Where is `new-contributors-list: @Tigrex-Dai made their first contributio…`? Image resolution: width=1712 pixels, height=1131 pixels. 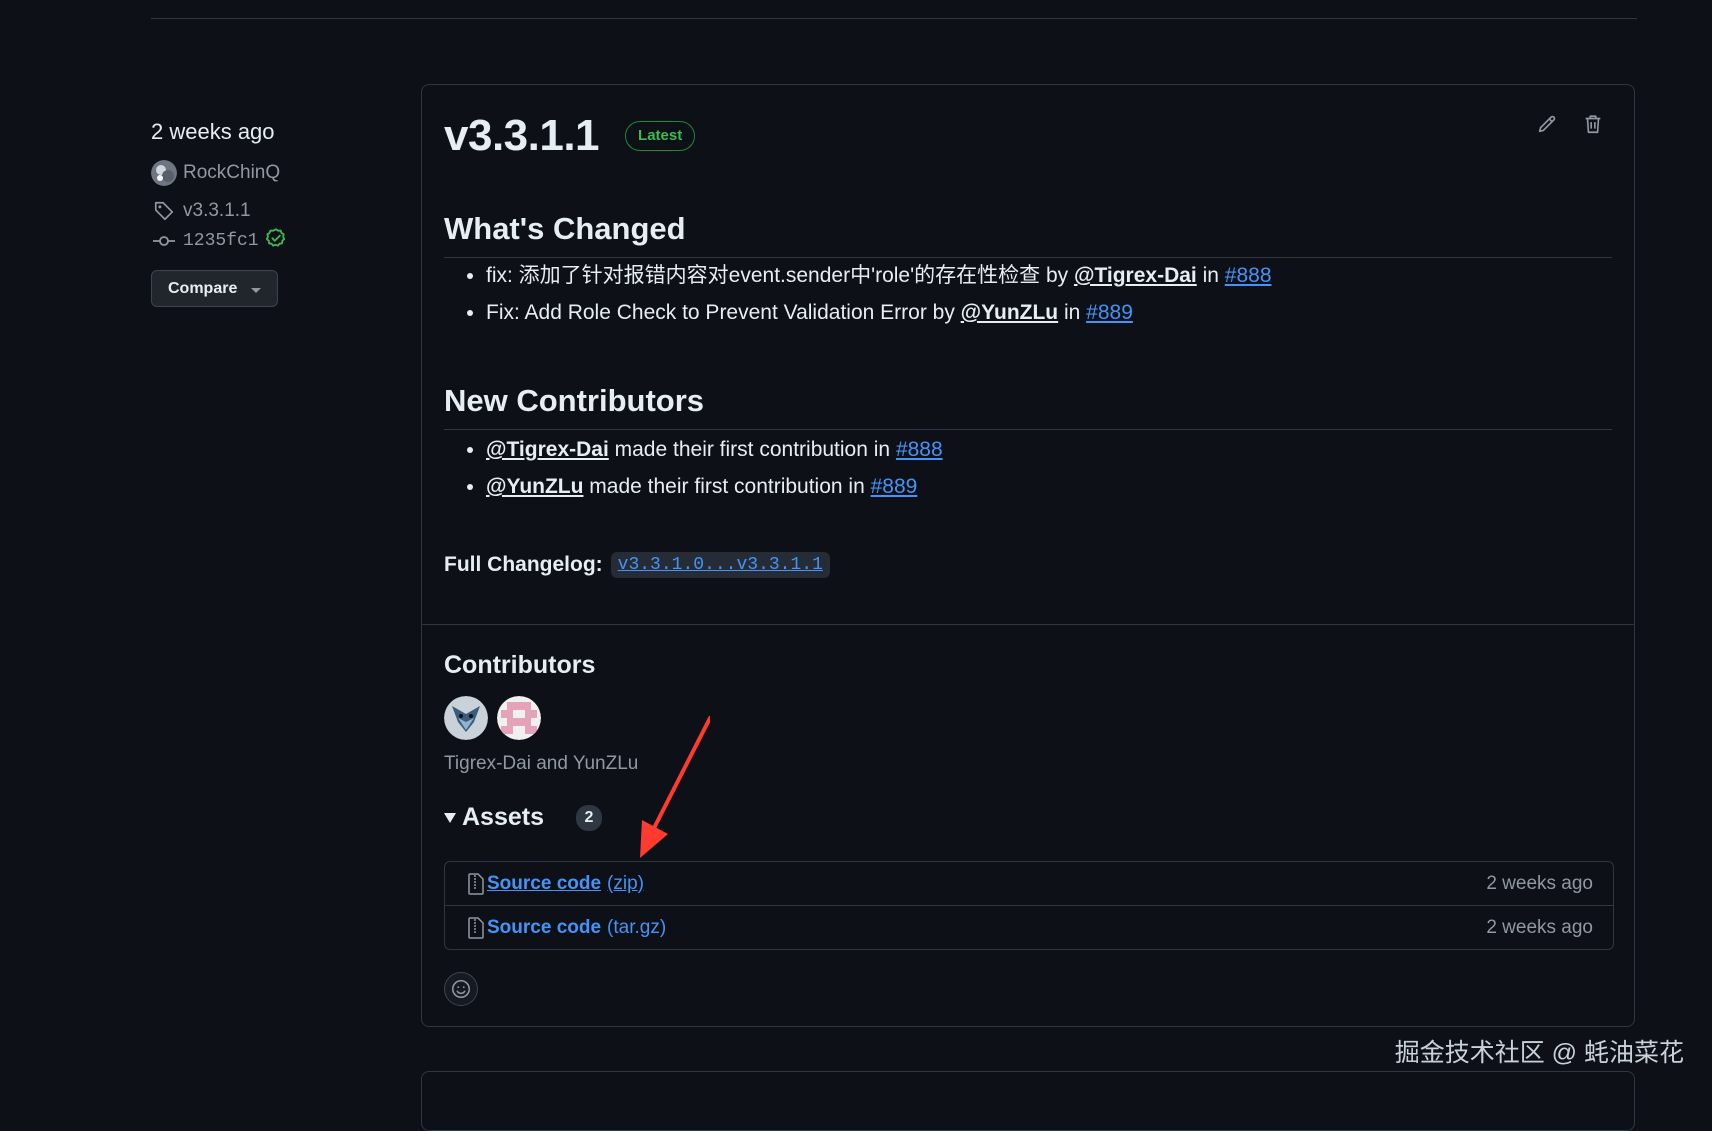 new-contributors-list: @Tigrex-Dai made their first contributio… is located at coordinates (693, 468).